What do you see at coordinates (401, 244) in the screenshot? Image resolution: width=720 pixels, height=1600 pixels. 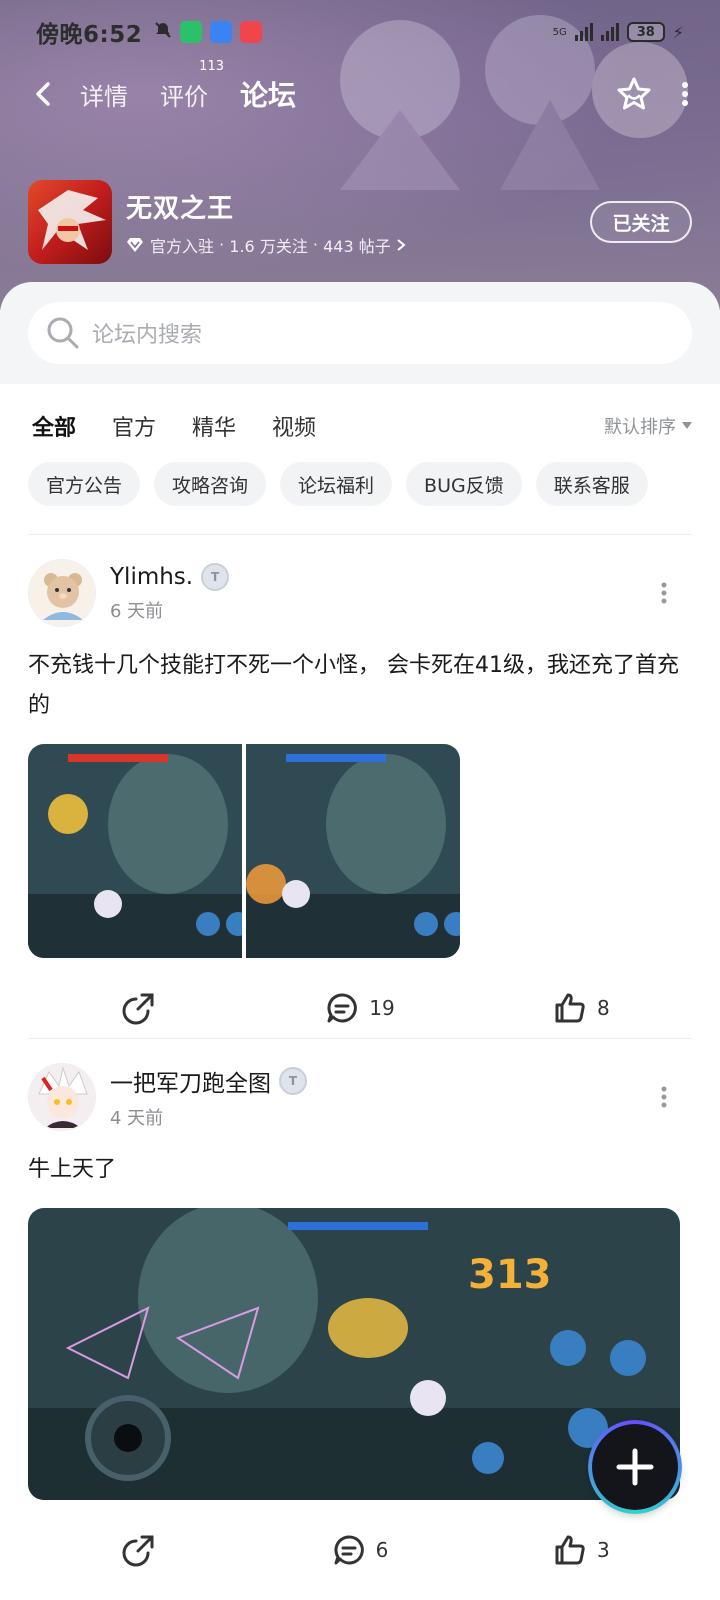 I see `chevron-right-icon` at bounding box center [401, 244].